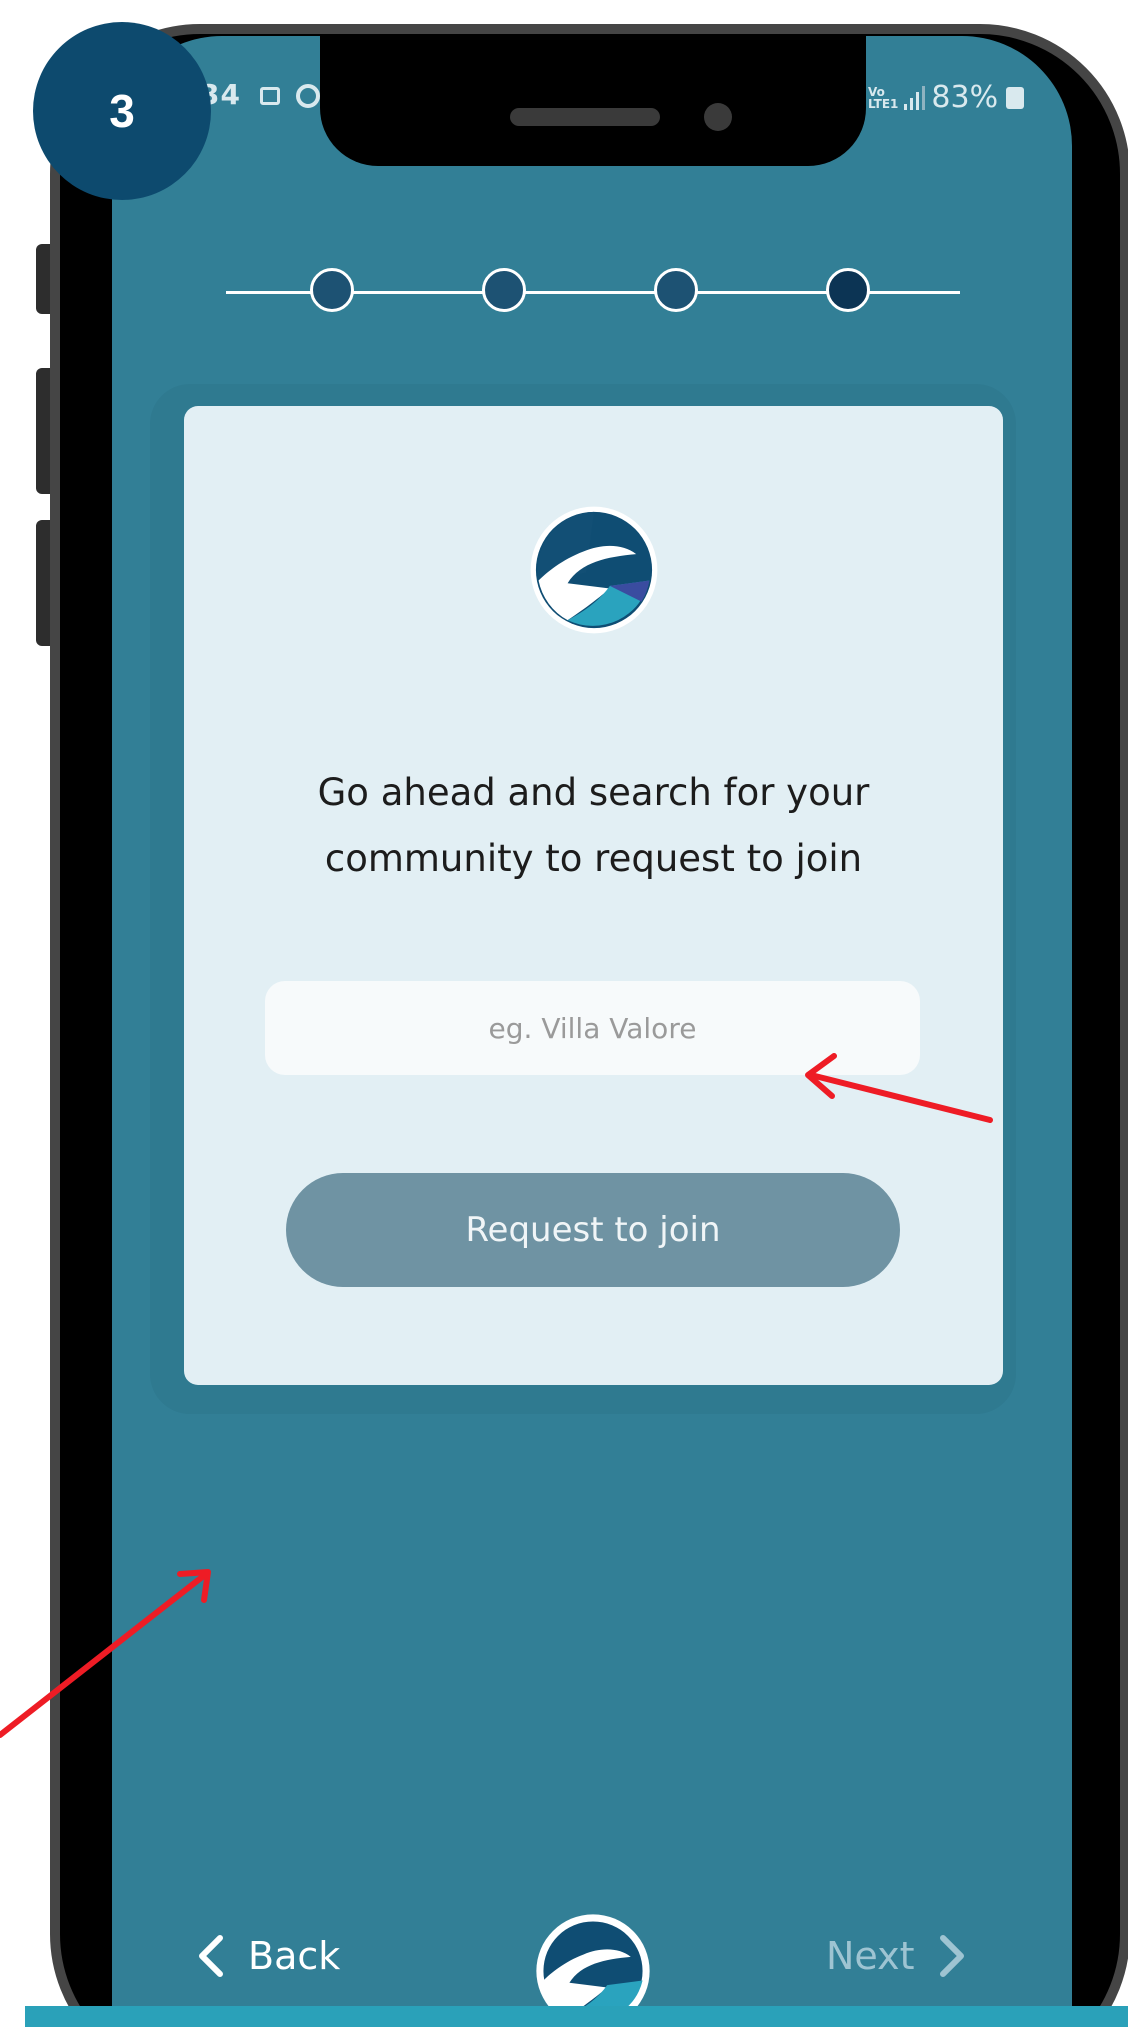 This screenshot has width=1128, height=2027. I want to click on step-number-badge: 3, so click(122, 111).